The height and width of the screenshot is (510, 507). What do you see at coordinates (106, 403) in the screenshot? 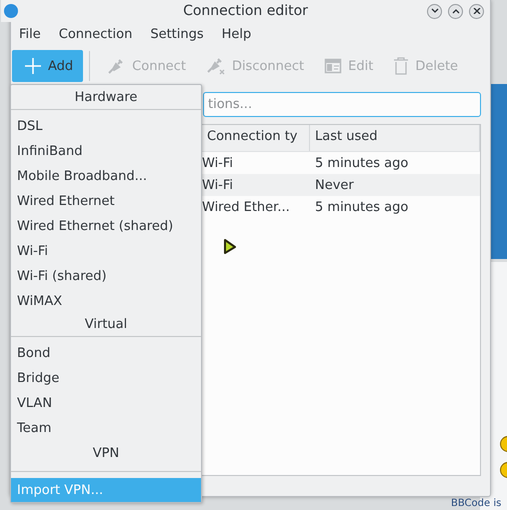
I see `menu-item: VLAN` at bounding box center [106, 403].